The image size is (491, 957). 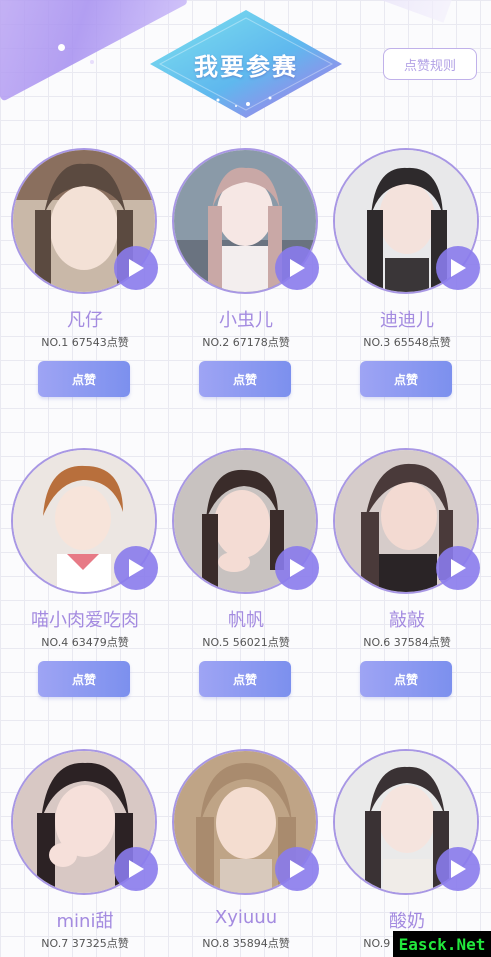 What do you see at coordinates (246, 342) in the screenshot?
I see `contestant-stats: NO.2 67178点赞` at bounding box center [246, 342].